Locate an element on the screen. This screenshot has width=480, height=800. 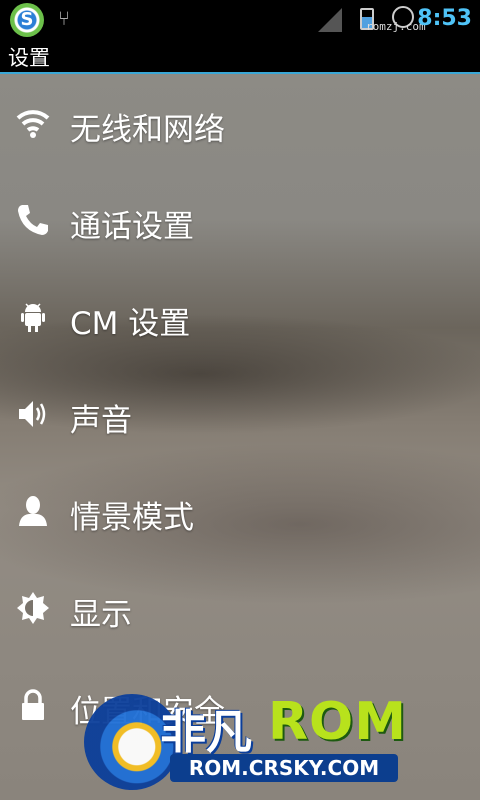
menu-item-sound: 声音 is located at coordinates (240, 415).